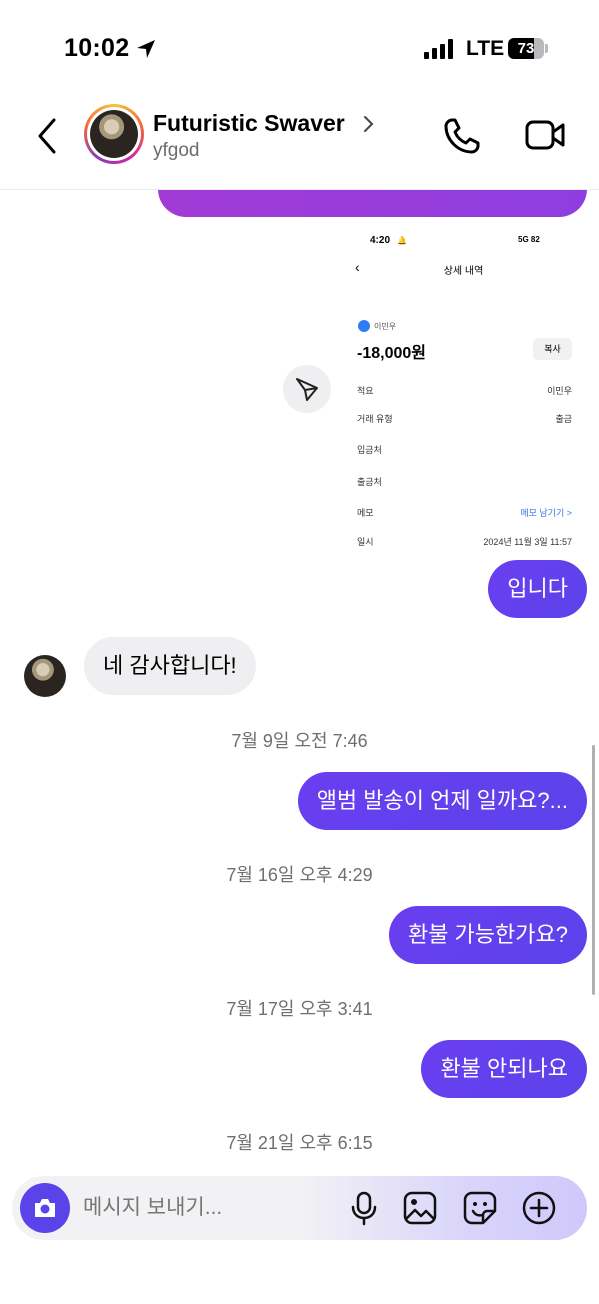 The height and width of the screenshot is (1304, 599). Describe the element at coordinates (480, 1208) in the screenshot. I see `sticker-icon` at that location.